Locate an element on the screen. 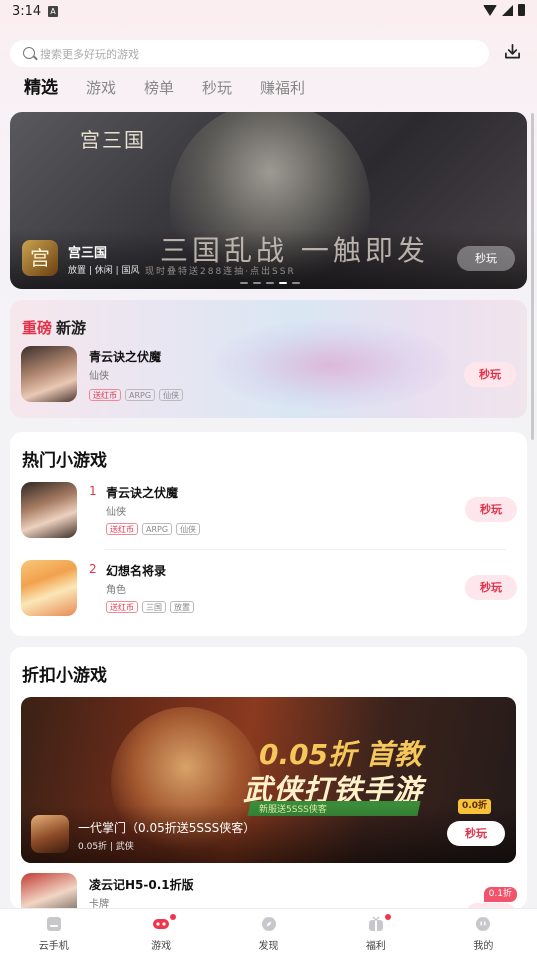 The height and width of the screenshot is (956, 537). game-tags: 送红币 ARPG 仙侠 is located at coordinates (153, 529).